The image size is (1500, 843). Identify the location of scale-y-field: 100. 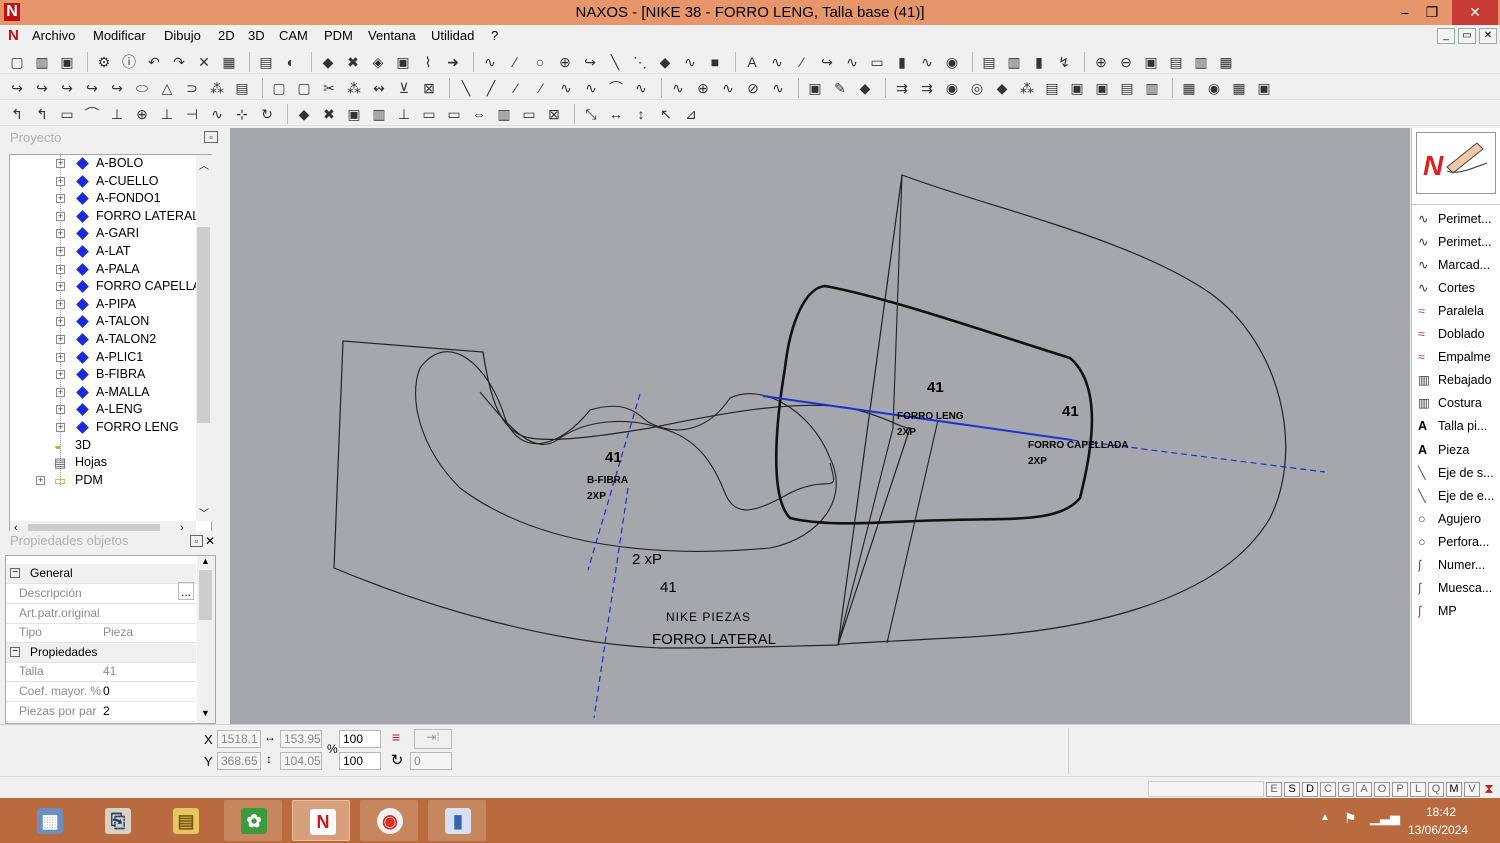
(360, 761).